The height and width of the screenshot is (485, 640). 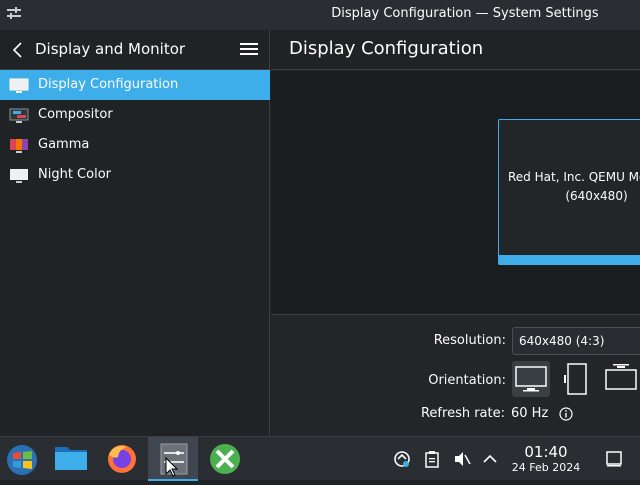 What do you see at coordinates (490, 459) in the screenshot?
I see `tray-expand-arrow-icon` at bounding box center [490, 459].